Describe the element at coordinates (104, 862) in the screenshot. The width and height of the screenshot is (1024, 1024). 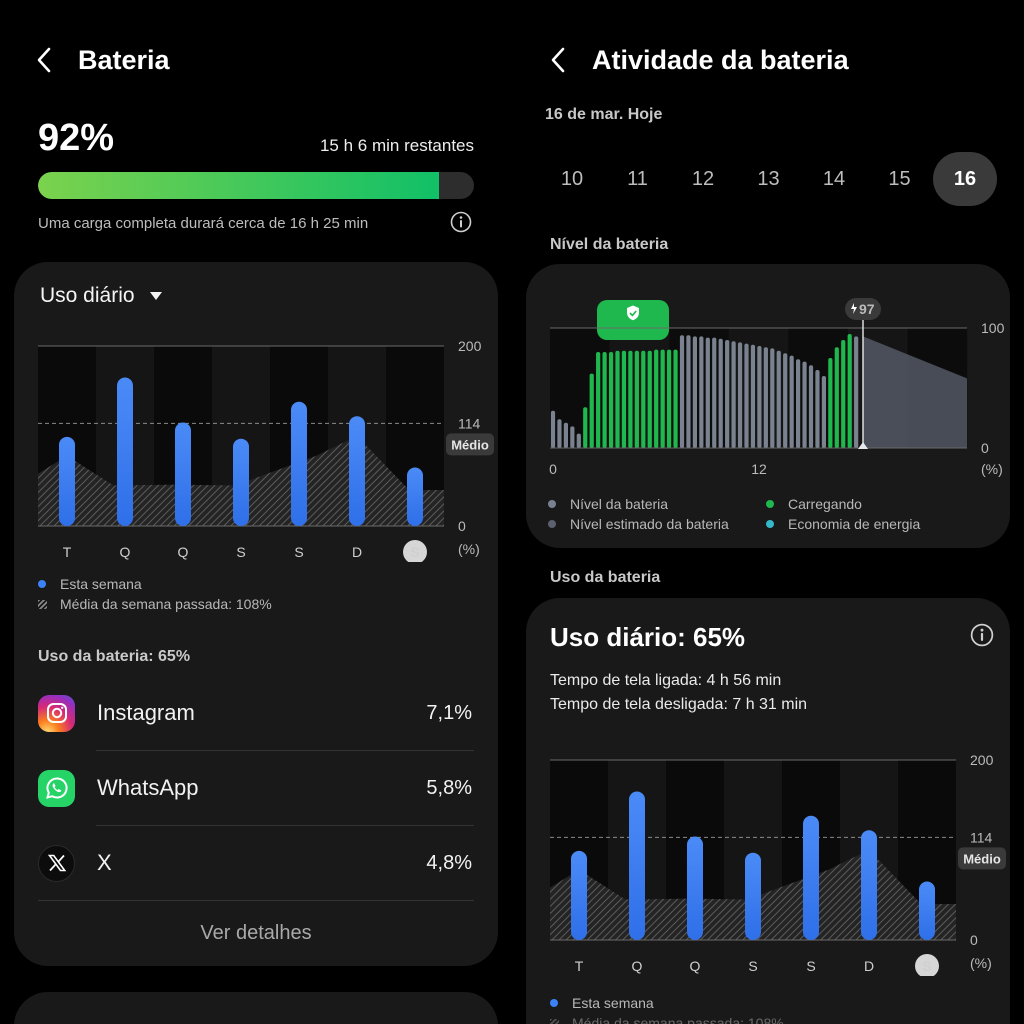
I see `app-name: X` at that location.